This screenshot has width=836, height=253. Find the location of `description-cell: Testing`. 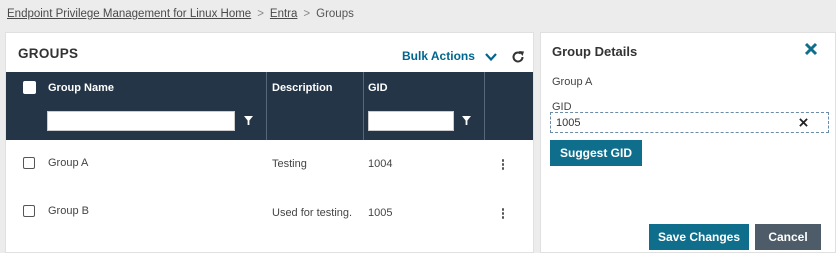

description-cell: Testing is located at coordinates (289, 164).